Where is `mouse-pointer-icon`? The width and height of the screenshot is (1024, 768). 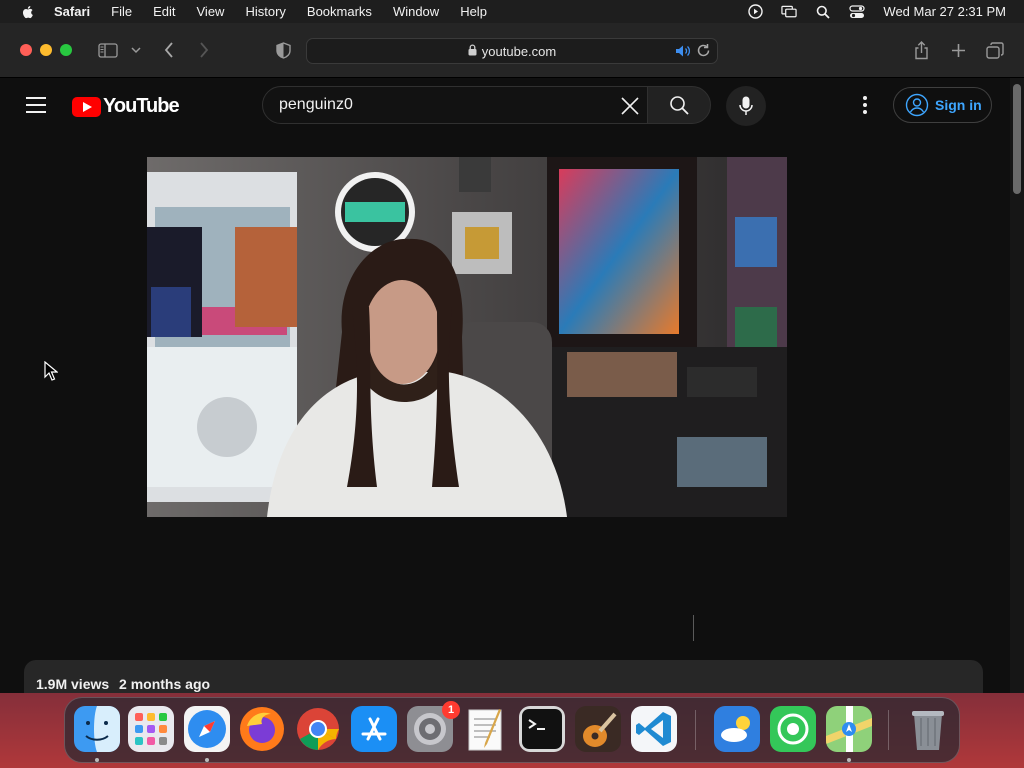 mouse-pointer-icon is located at coordinates (51, 371).